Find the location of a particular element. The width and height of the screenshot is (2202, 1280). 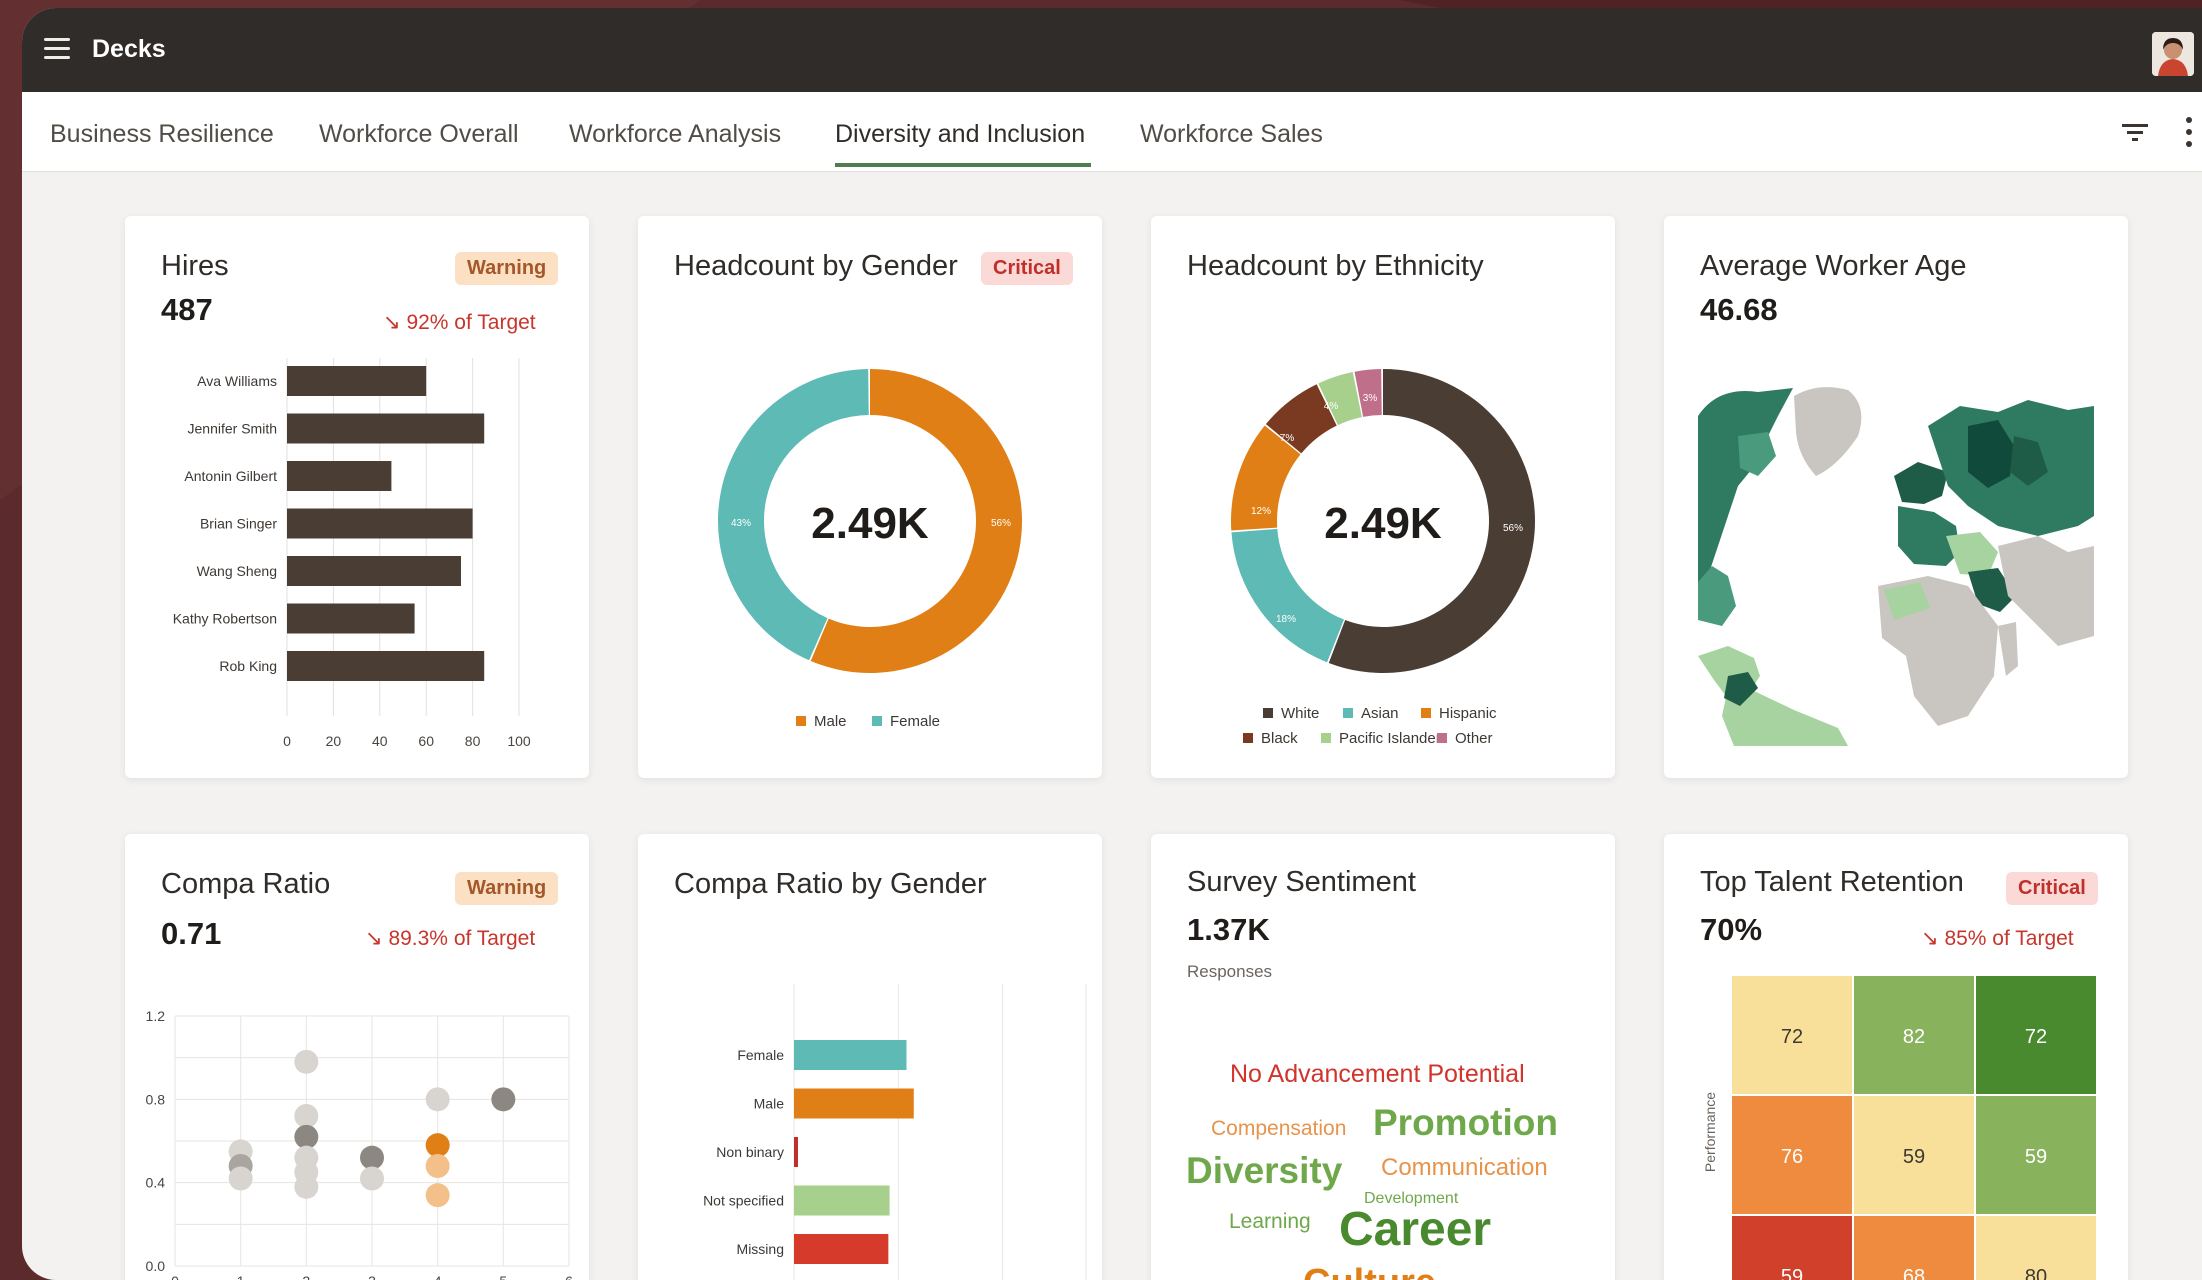

word-cloud-term: No Advancement Potential is located at coordinates (1377, 1074).